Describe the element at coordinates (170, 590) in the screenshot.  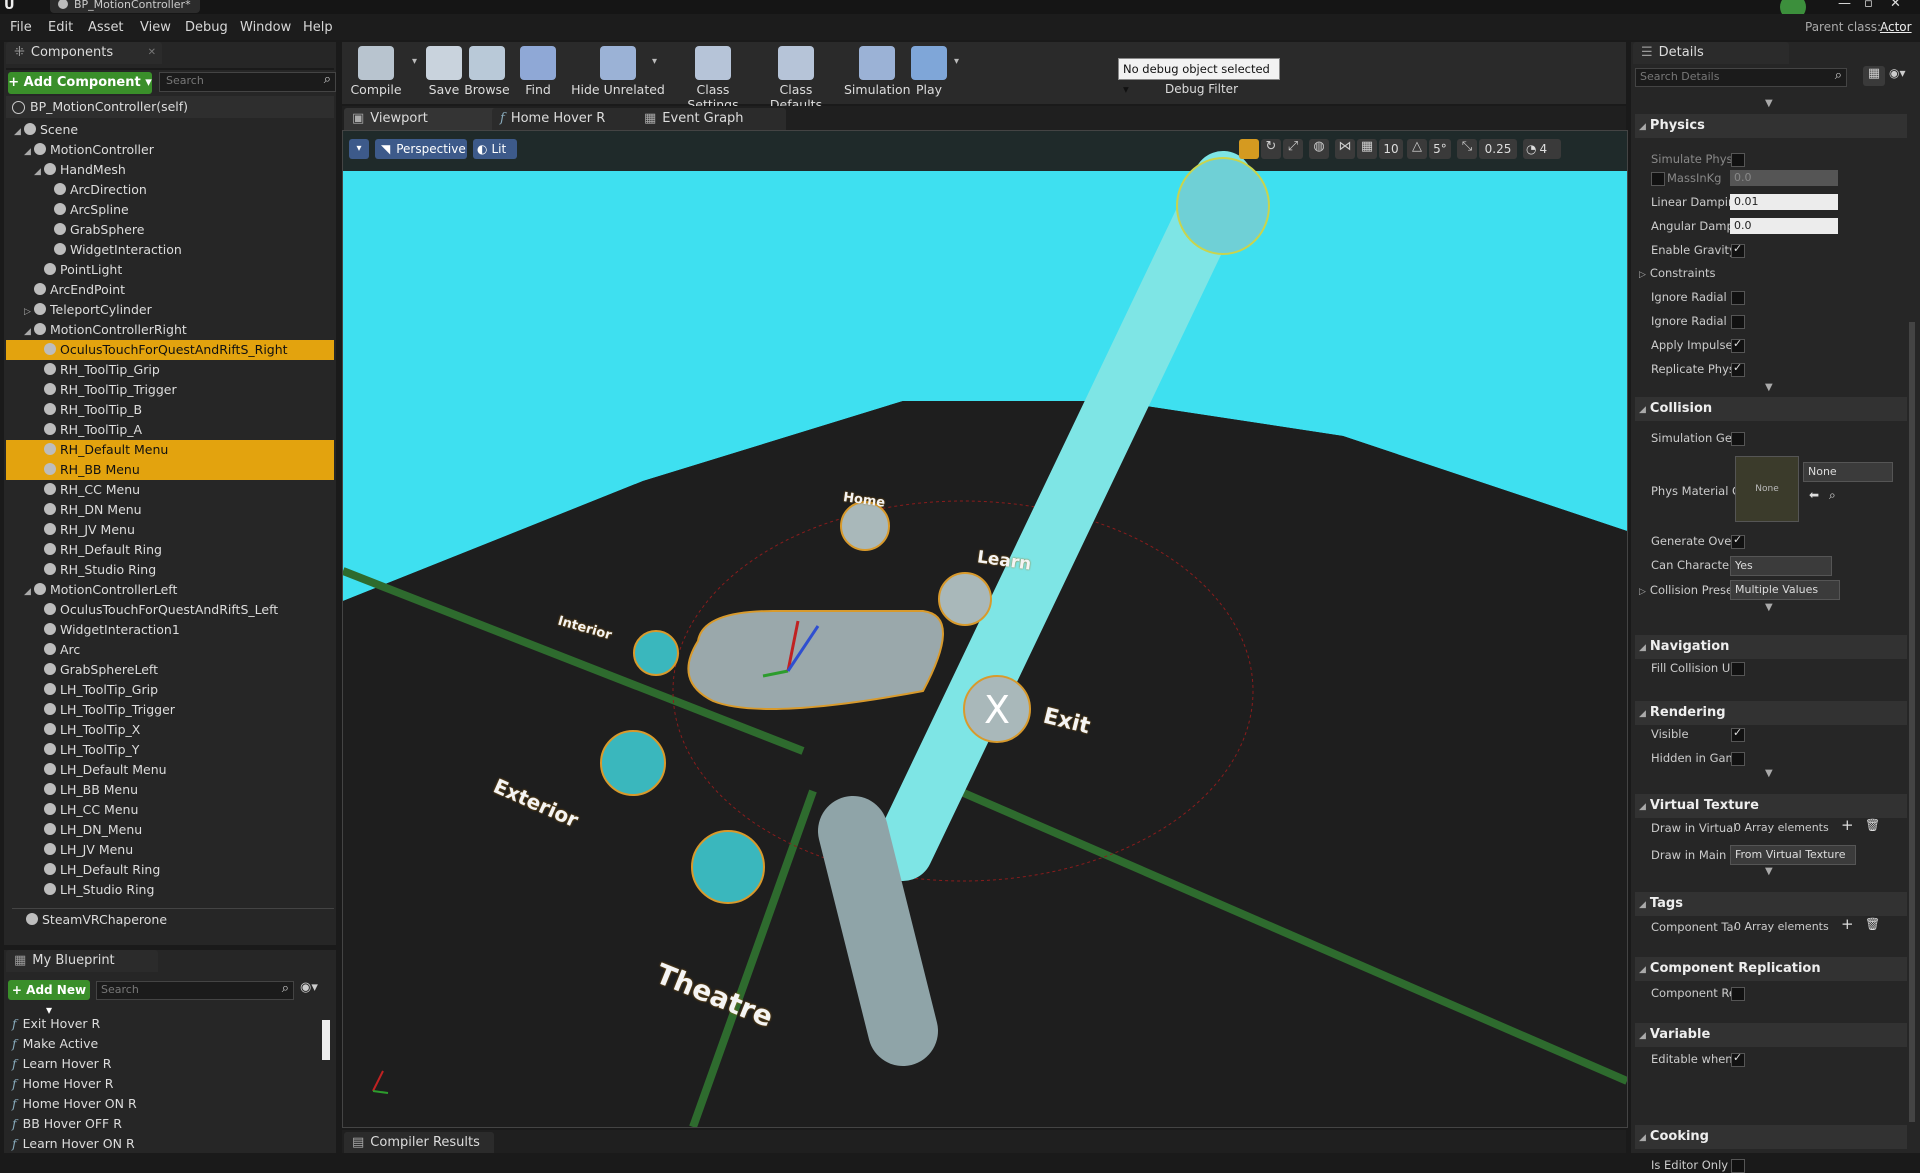
I see `tree-item: ◢ MotionControllerLeft` at that location.